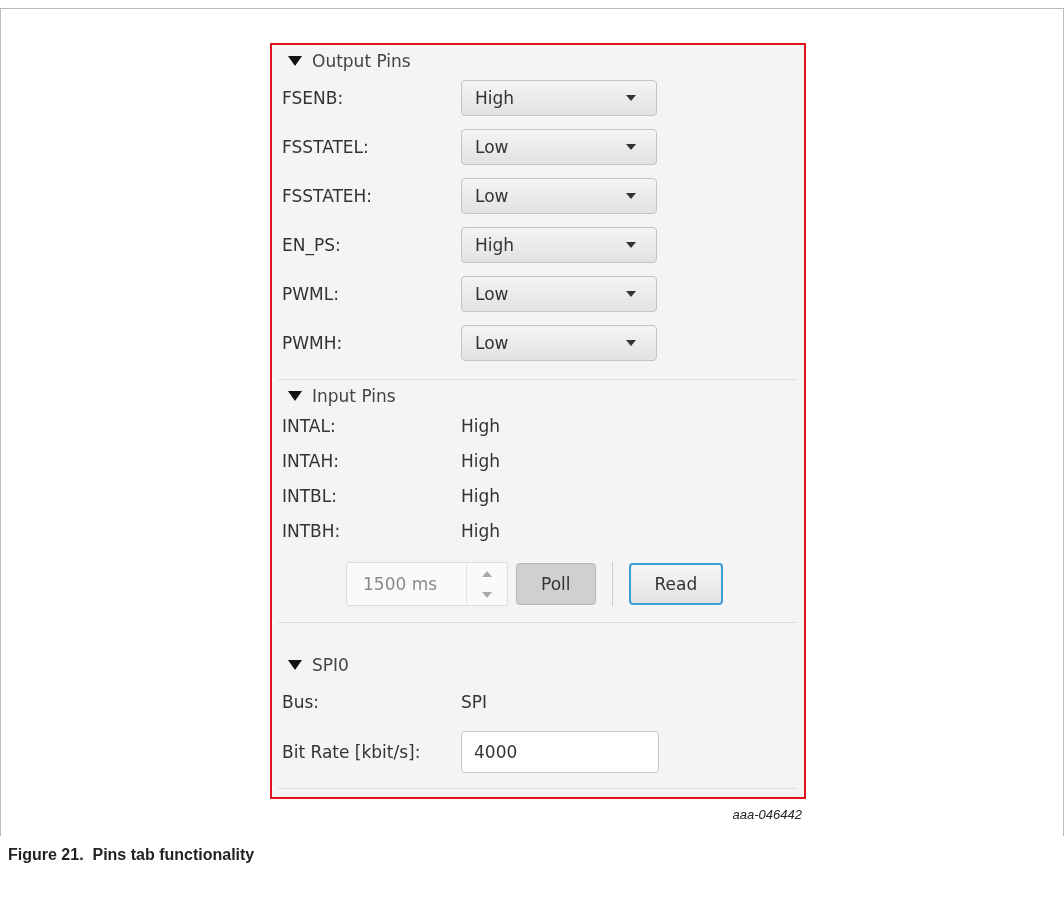 The image size is (1064, 902). What do you see at coordinates (330, 665) in the screenshot?
I see `section-title: SPI0` at bounding box center [330, 665].